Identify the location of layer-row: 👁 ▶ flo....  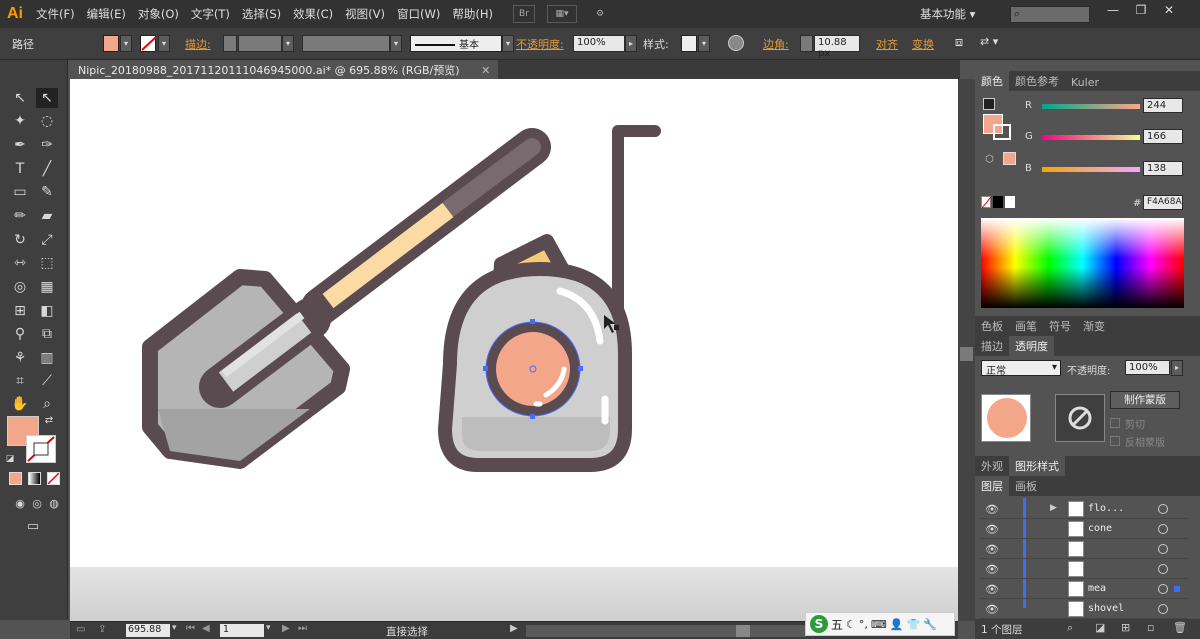
(1084, 509).